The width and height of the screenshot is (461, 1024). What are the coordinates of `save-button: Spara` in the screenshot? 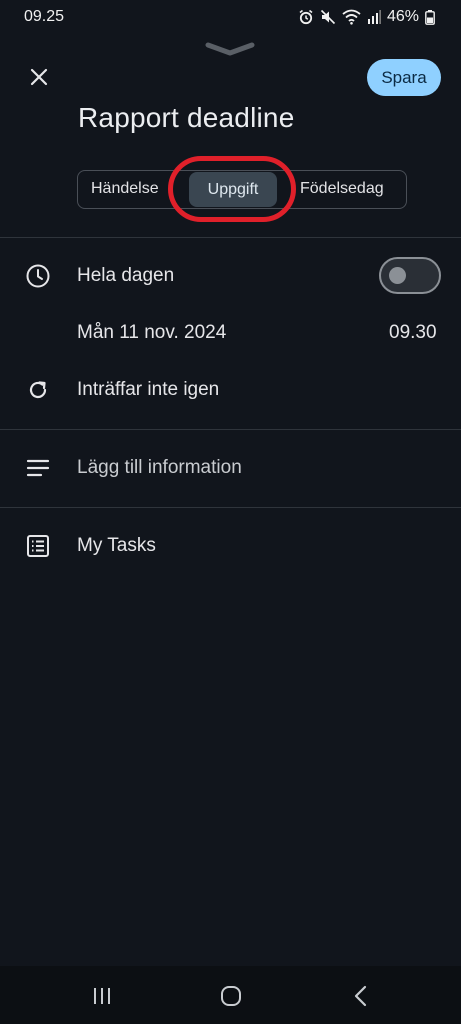 It's located at (404, 77).